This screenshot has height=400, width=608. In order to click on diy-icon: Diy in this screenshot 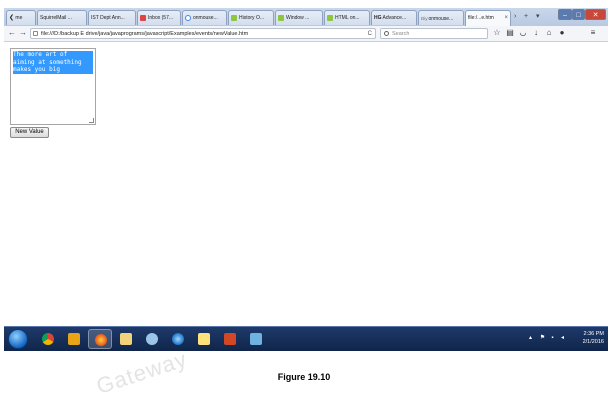, I will do `click(424, 18)`.